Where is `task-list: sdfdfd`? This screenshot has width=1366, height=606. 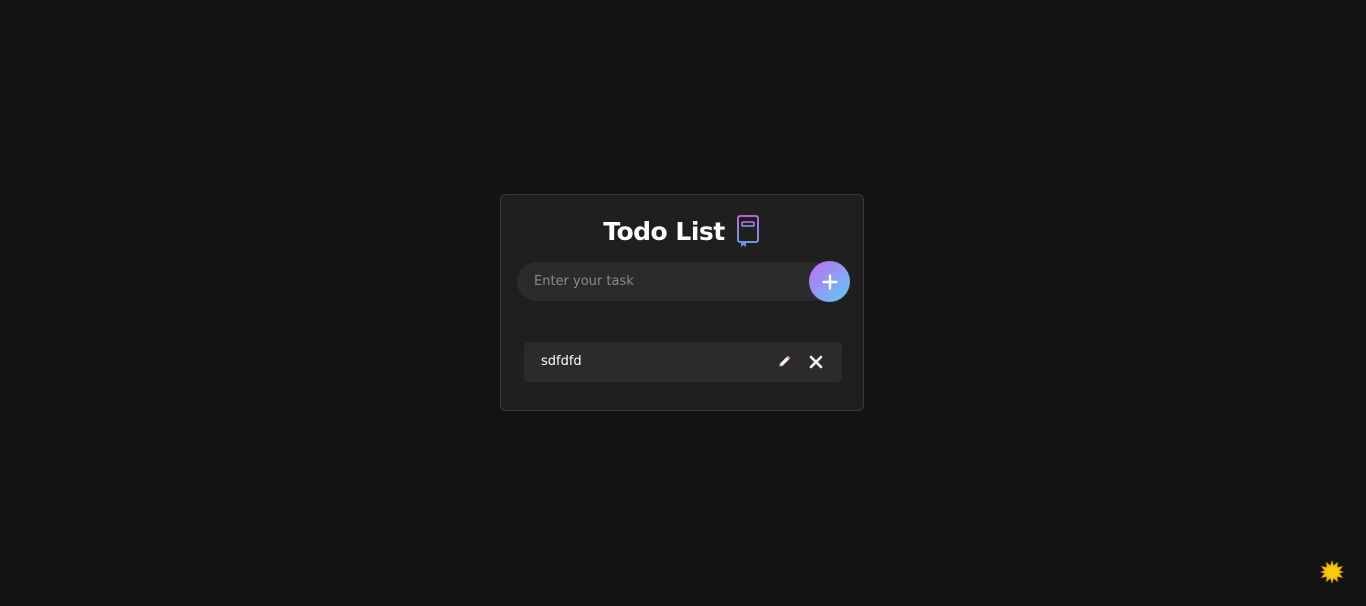
task-list: sdfdfd is located at coordinates (683, 362).